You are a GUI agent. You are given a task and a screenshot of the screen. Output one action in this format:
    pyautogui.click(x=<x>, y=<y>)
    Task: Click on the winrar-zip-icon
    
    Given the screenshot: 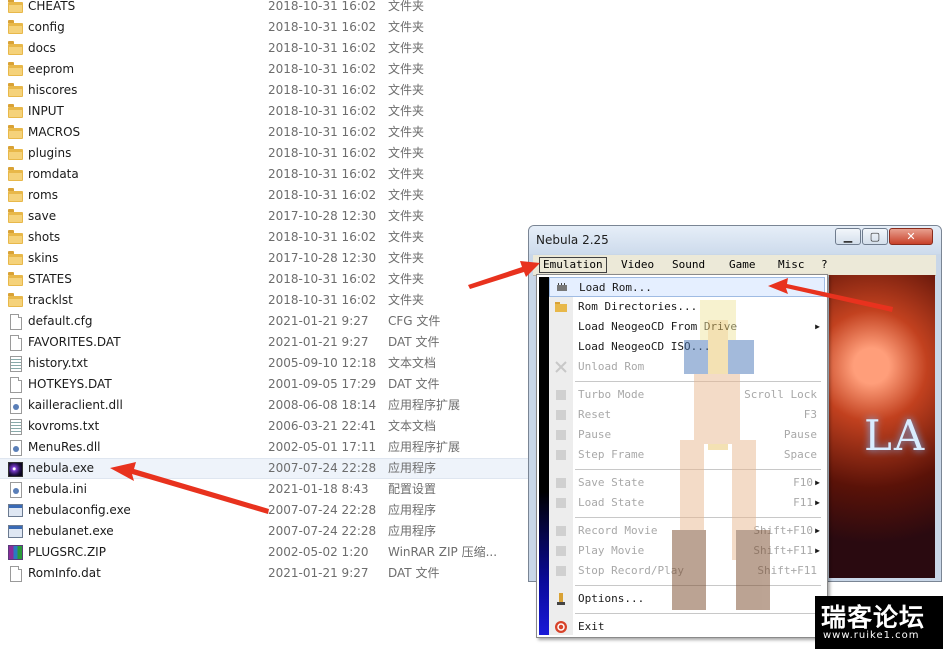 What is the action you would take?
    pyautogui.click(x=16, y=552)
    